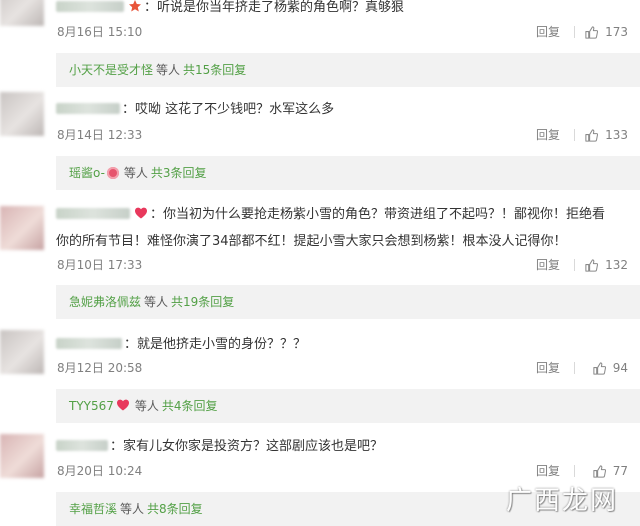 This screenshot has height=526, width=640. What do you see at coordinates (111, 70) in the screenshot?
I see `reply-username: 小天不是受才怪` at bounding box center [111, 70].